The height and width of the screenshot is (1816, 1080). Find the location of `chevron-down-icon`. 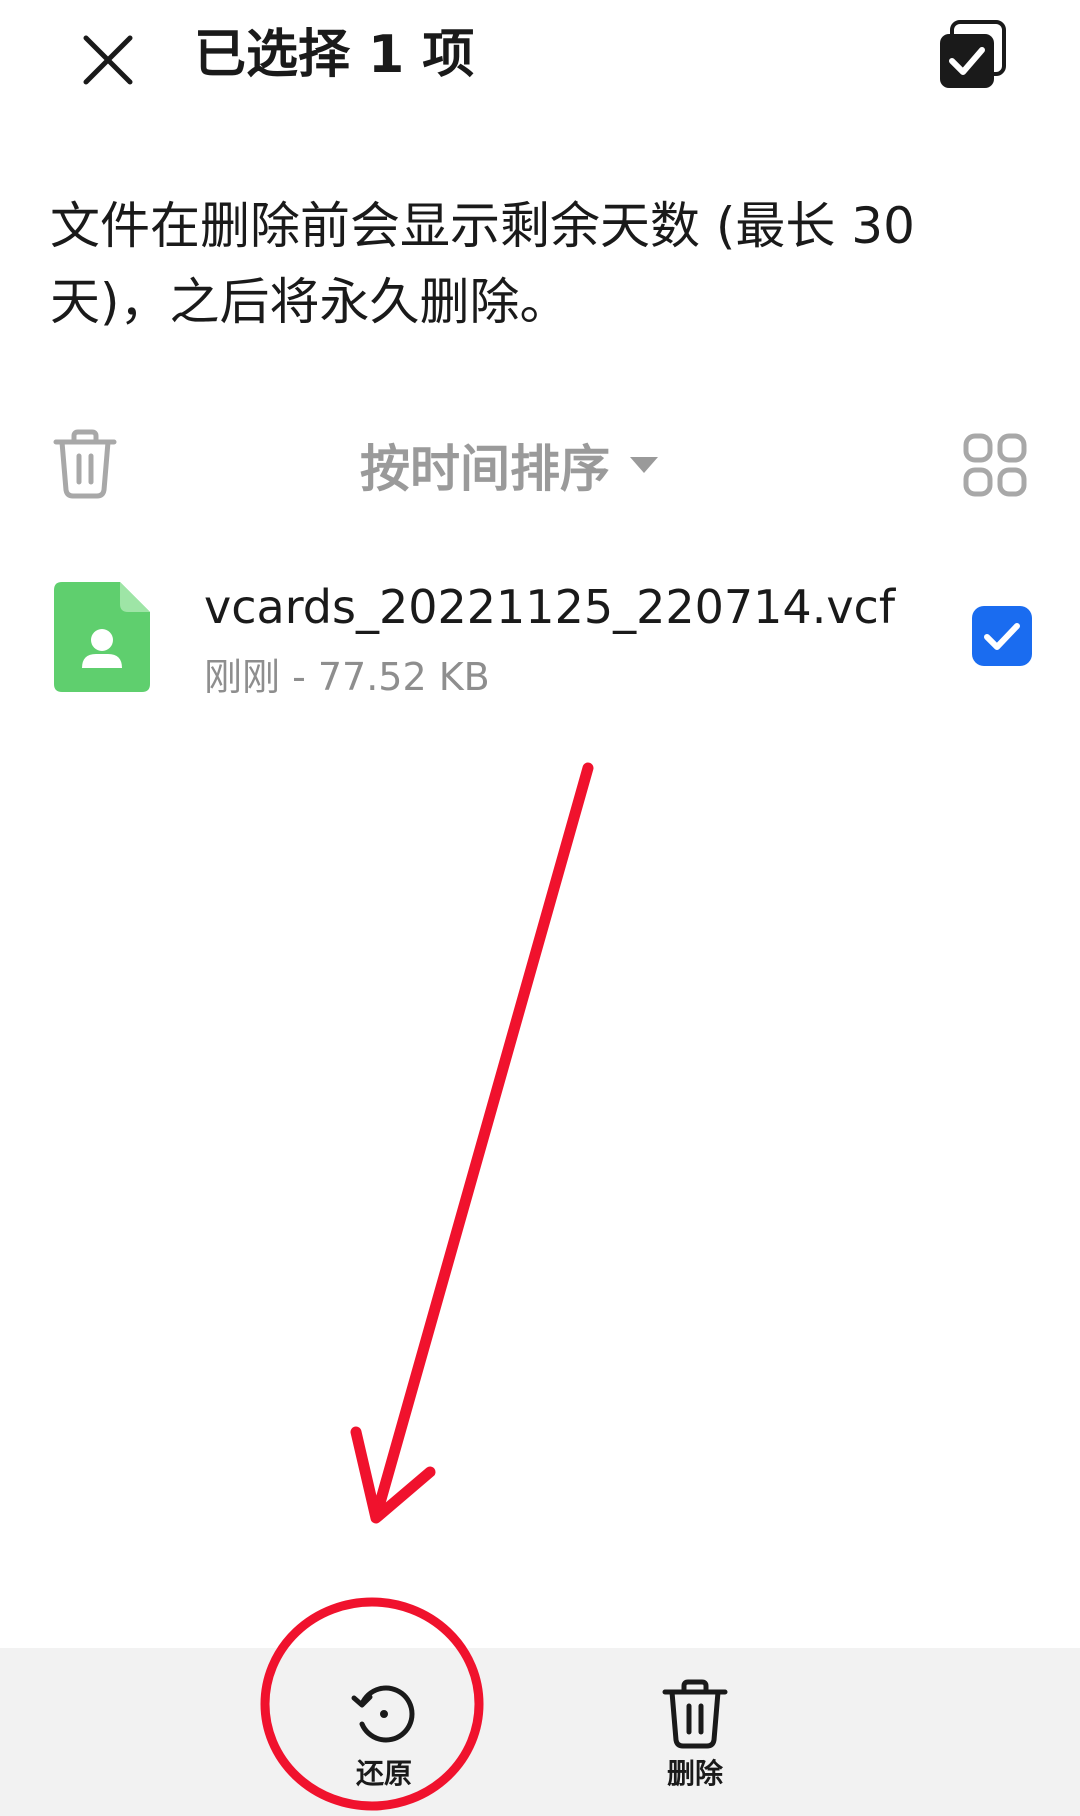

chevron-down-icon is located at coordinates (644, 465).